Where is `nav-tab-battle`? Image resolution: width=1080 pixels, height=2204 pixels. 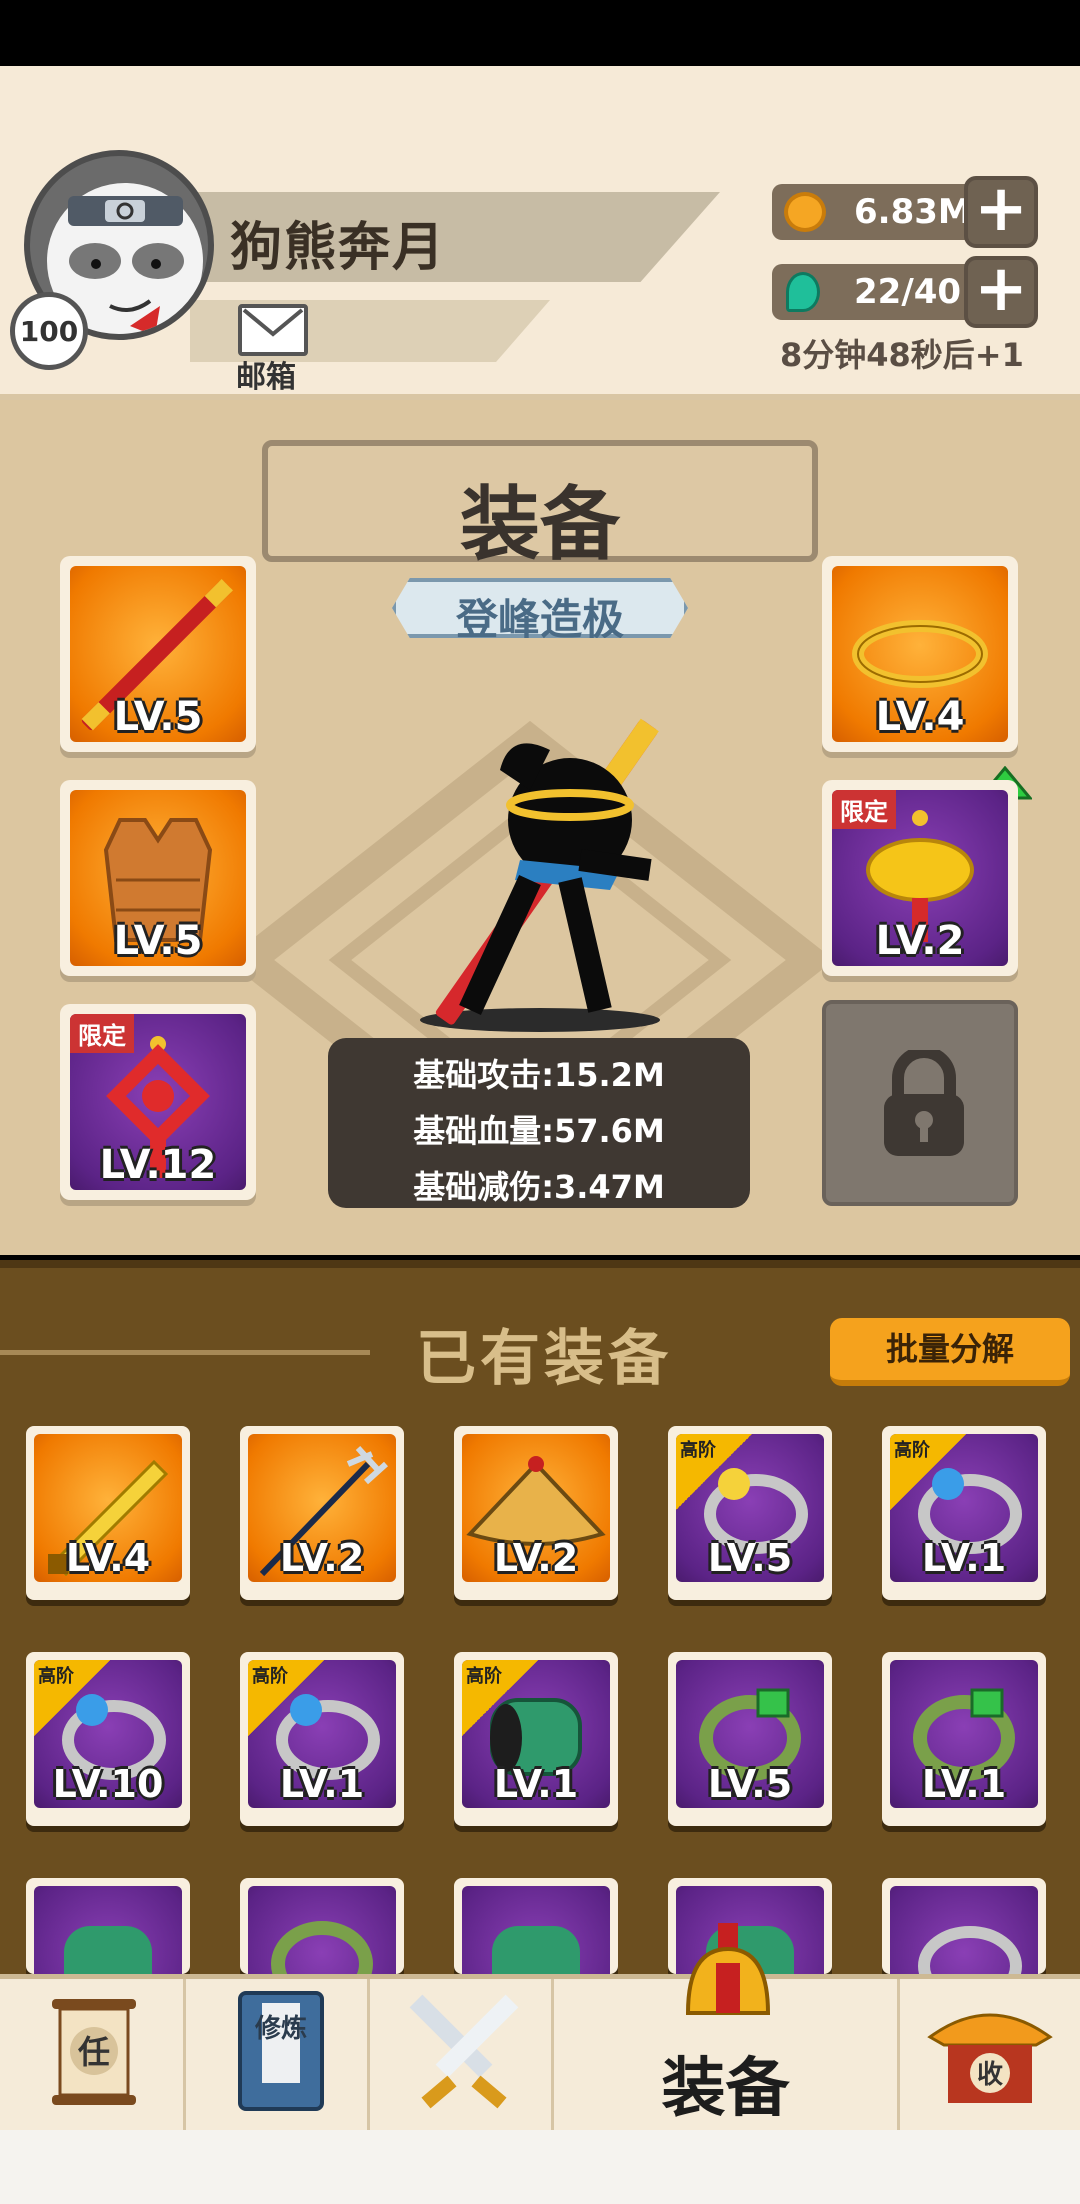 nav-tab-battle is located at coordinates (462, 2055).